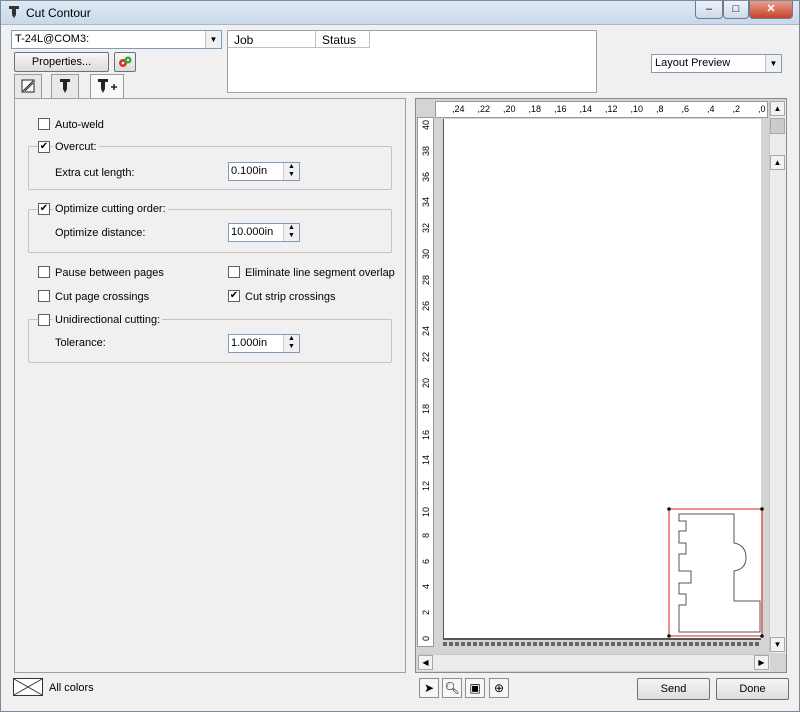 The image size is (800, 712). What do you see at coordinates (44, 147) in the screenshot?
I see `overcut-checkbox: ✔` at bounding box center [44, 147].